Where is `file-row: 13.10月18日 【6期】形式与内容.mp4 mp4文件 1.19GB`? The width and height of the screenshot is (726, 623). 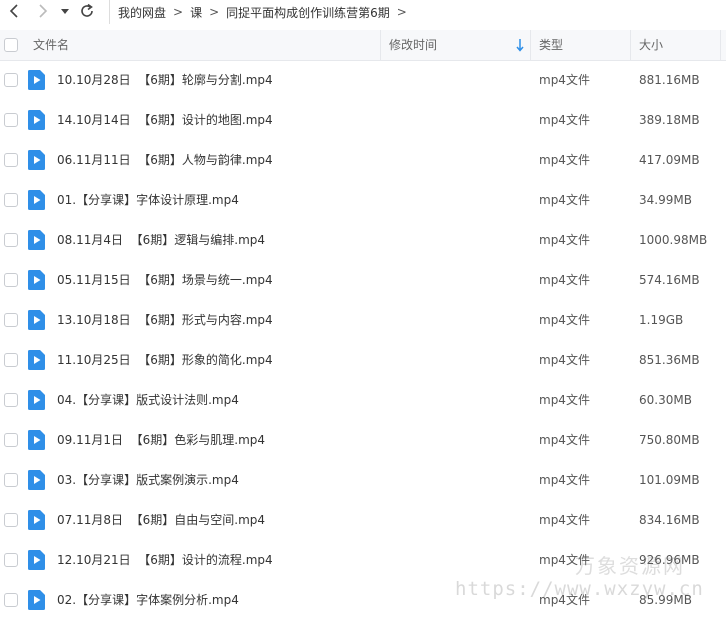
file-row: 13.10月18日 【6期】形式与内容.mp4 mp4文件 1.19GB is located at coordinates (363, 320).